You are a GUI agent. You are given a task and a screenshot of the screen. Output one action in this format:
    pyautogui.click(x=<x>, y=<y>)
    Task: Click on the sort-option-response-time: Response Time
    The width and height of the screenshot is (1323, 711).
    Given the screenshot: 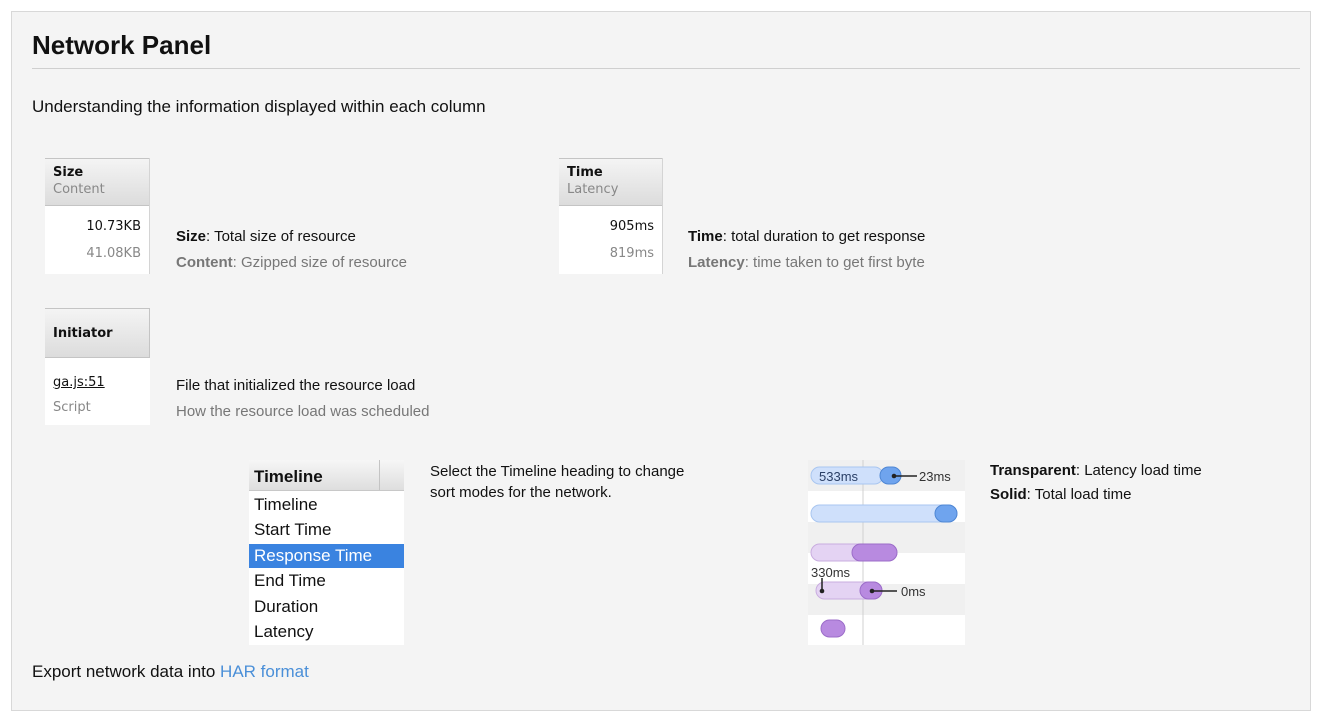 What is the action you would take?
    pyautogui.click(x=326, y=556)
    